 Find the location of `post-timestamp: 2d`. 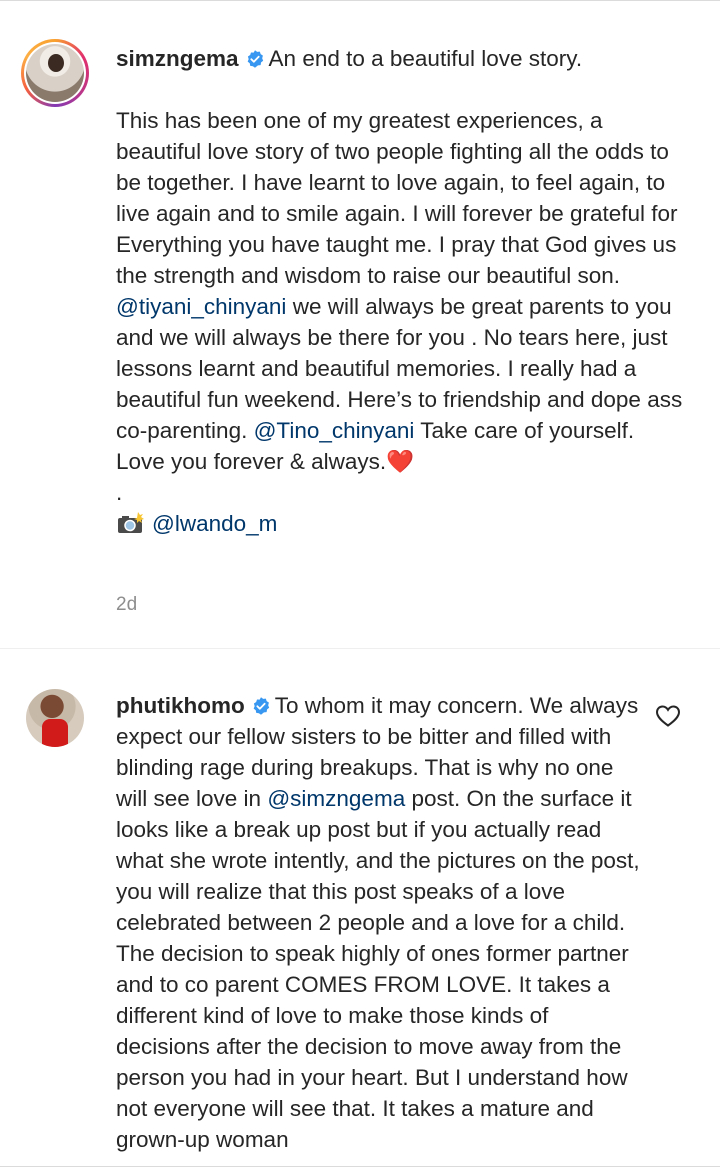

post-timestamp: 2d is located at coordinates (127, 604).